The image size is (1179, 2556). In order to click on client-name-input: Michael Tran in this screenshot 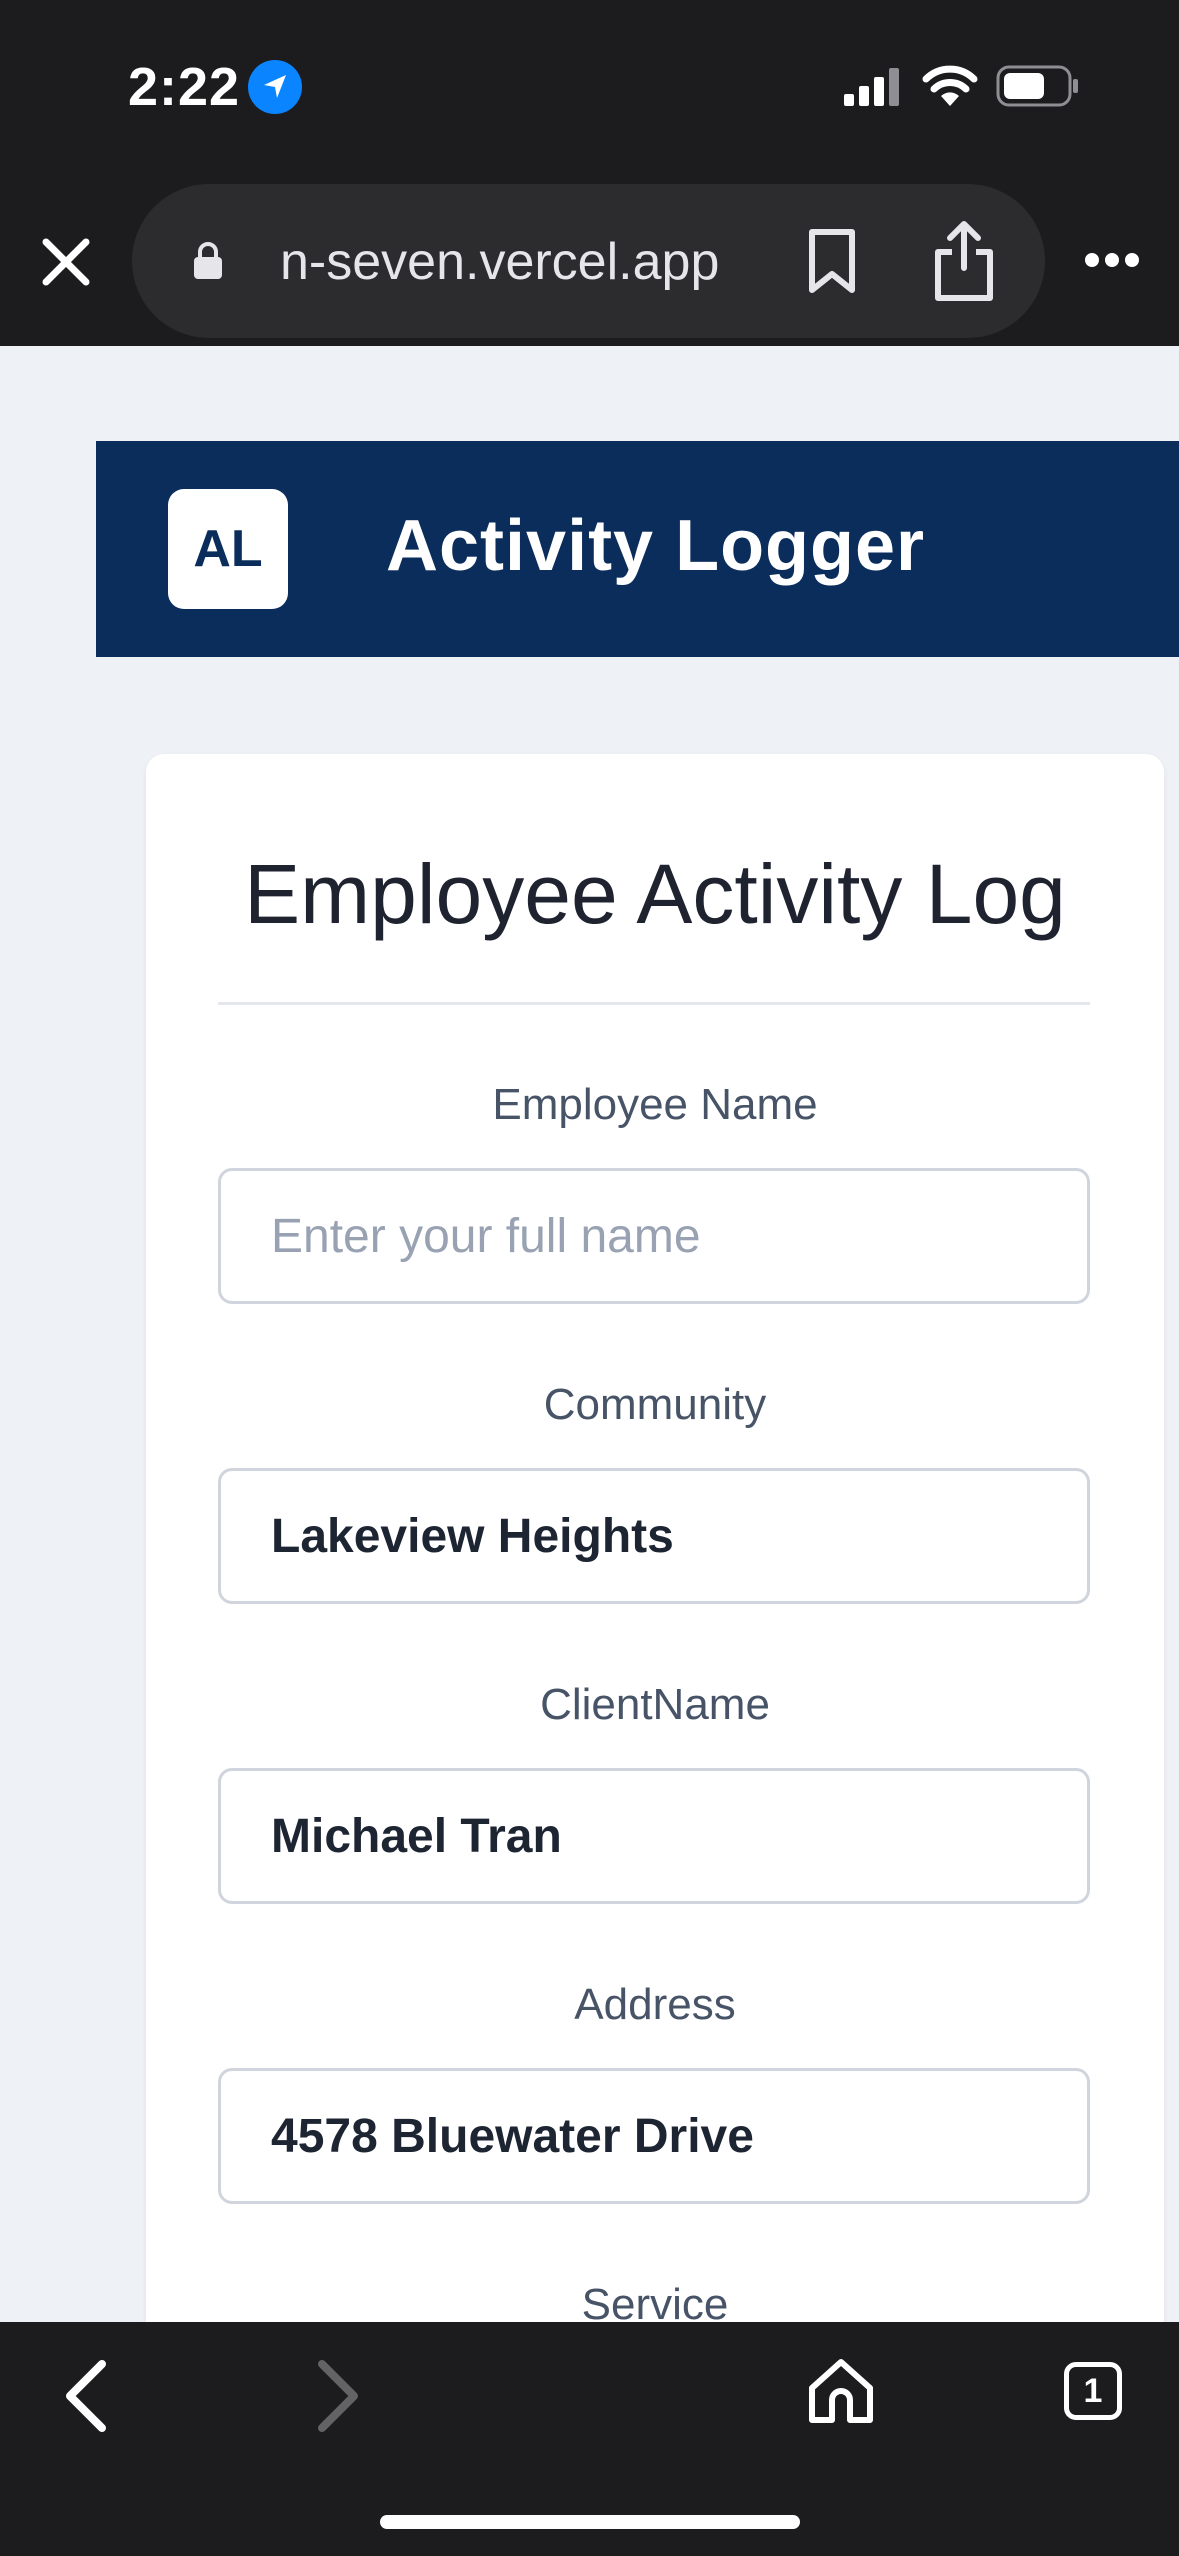, I will do `click(654, 1836)`.